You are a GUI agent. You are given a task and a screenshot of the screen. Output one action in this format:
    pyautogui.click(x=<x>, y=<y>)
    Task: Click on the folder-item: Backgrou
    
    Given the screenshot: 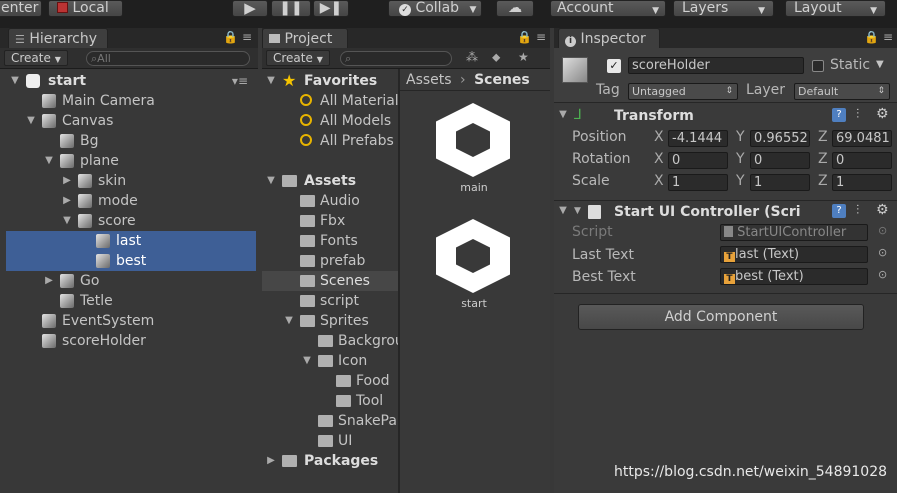 What is the action you would take?
    pyautogui.click(x=330, y=341)
    